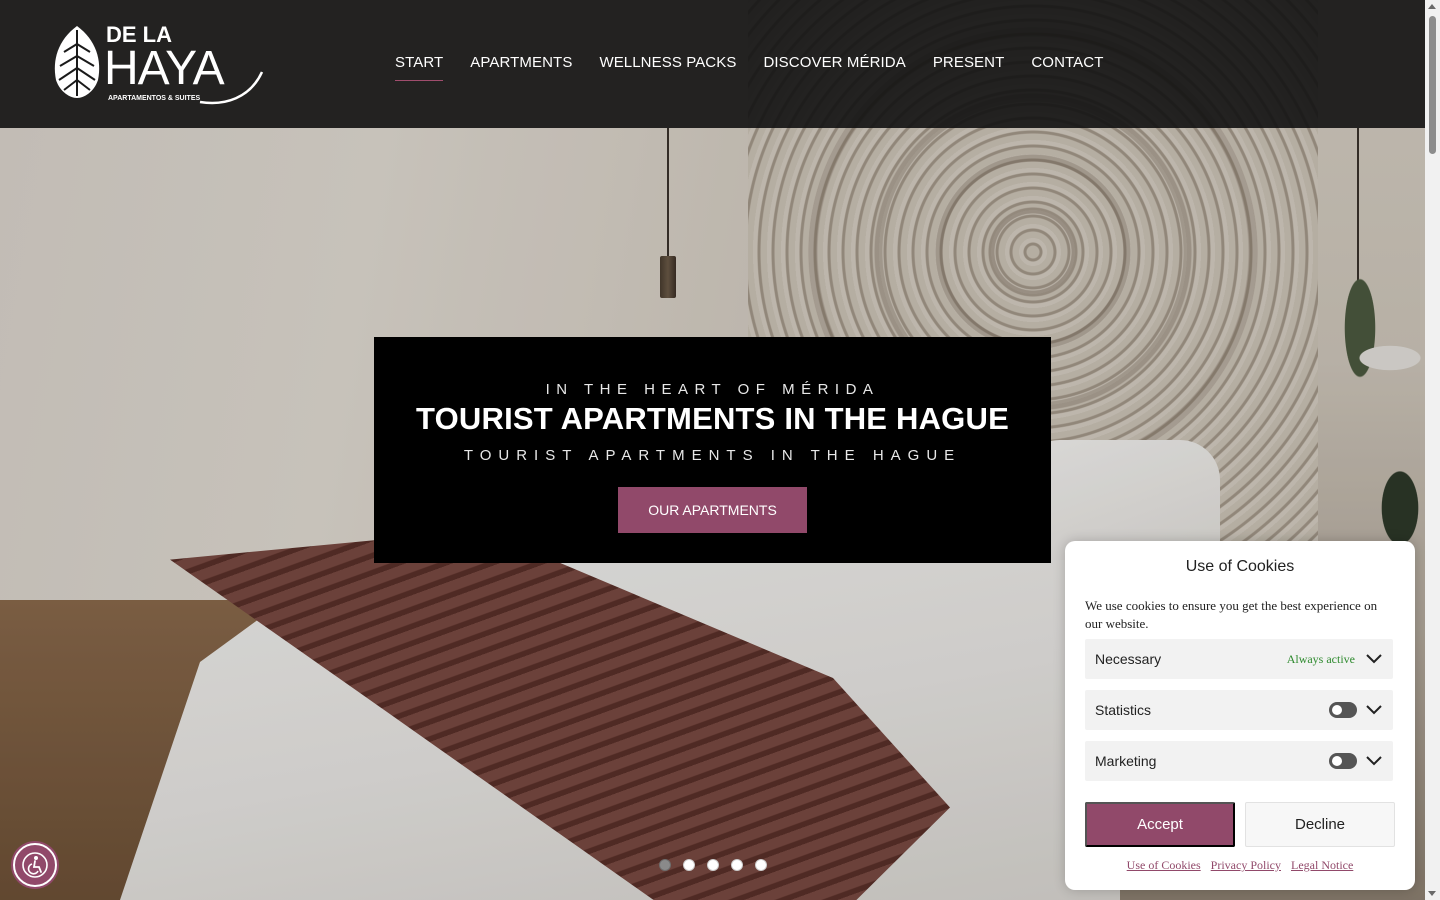 This screenshot has height=900, width=1440. I want to click on site-logo: DE LA HAYA APARTAMENTOS & SUITES, so click(170, 64).